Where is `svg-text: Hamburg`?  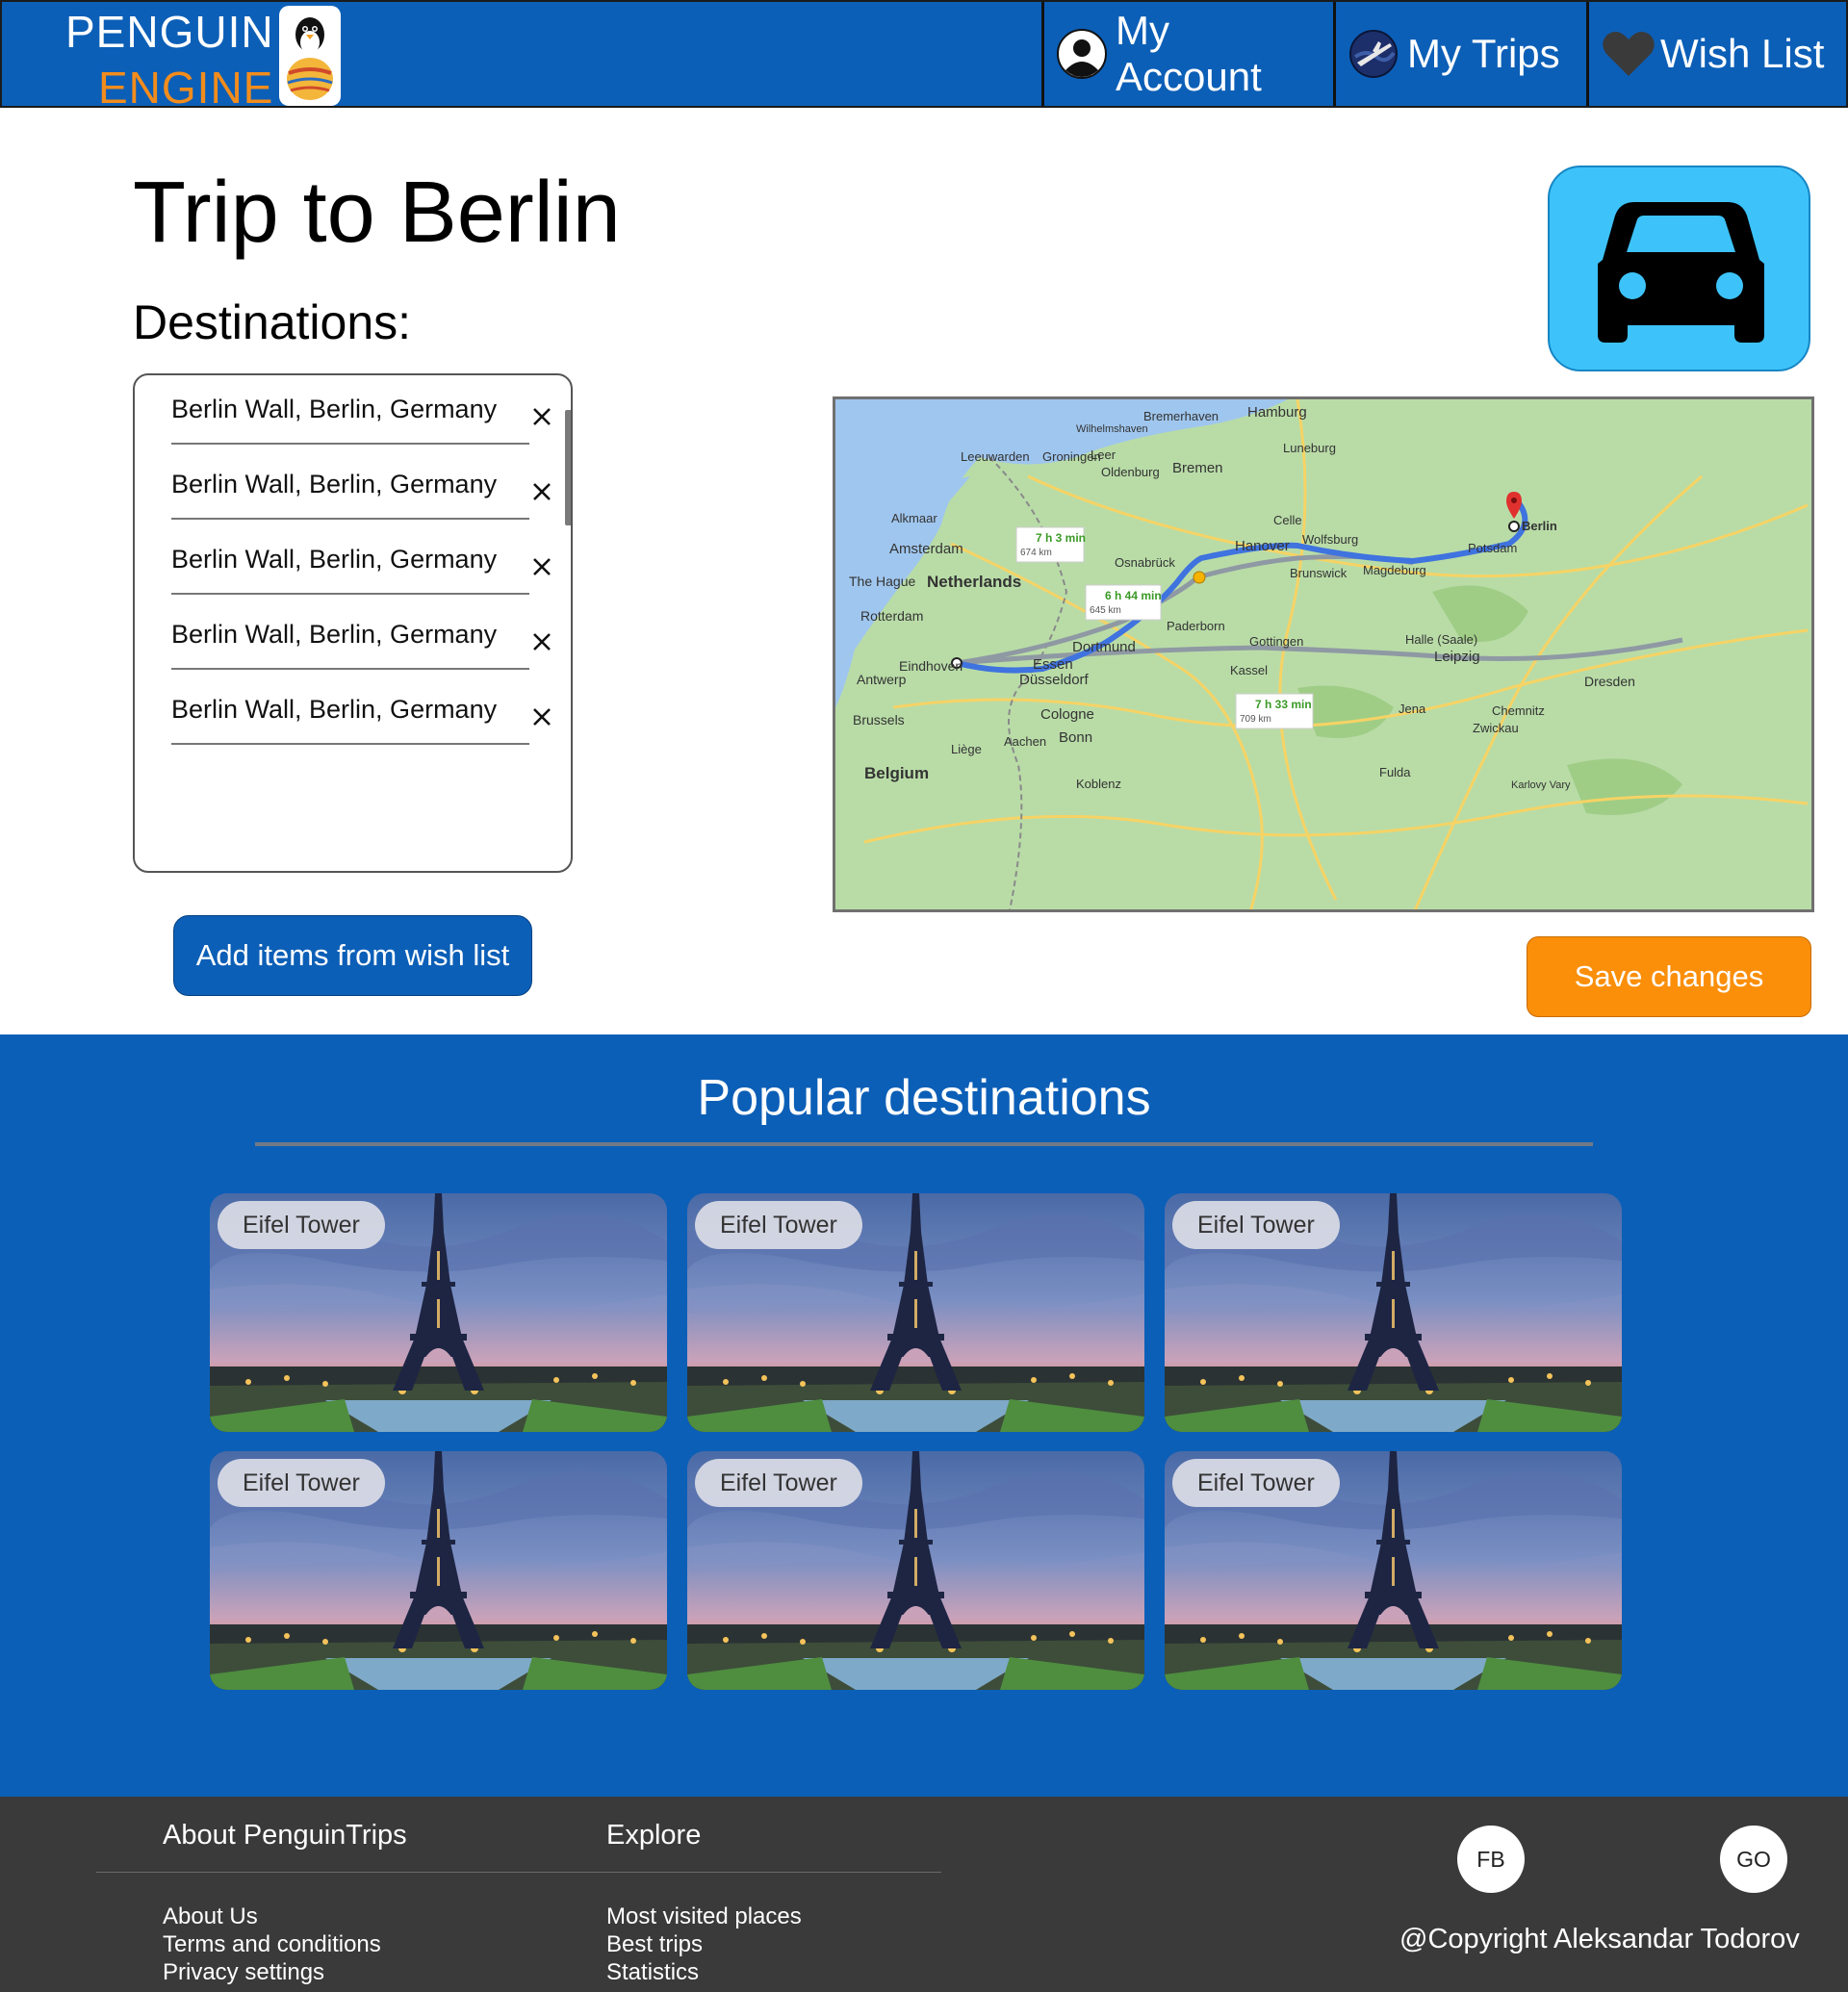 svg-text: Hamburg is located at coordinates (1277, 412).